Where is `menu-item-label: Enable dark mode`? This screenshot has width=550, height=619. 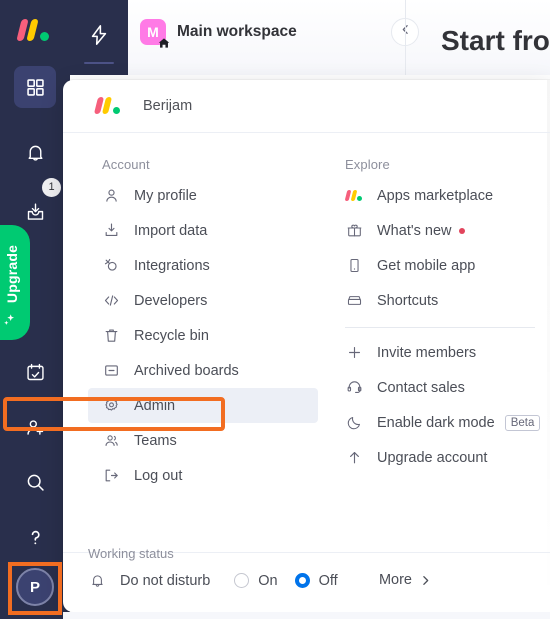
menu-item-label: Enable dark mode is located at coordinates (436, 422).